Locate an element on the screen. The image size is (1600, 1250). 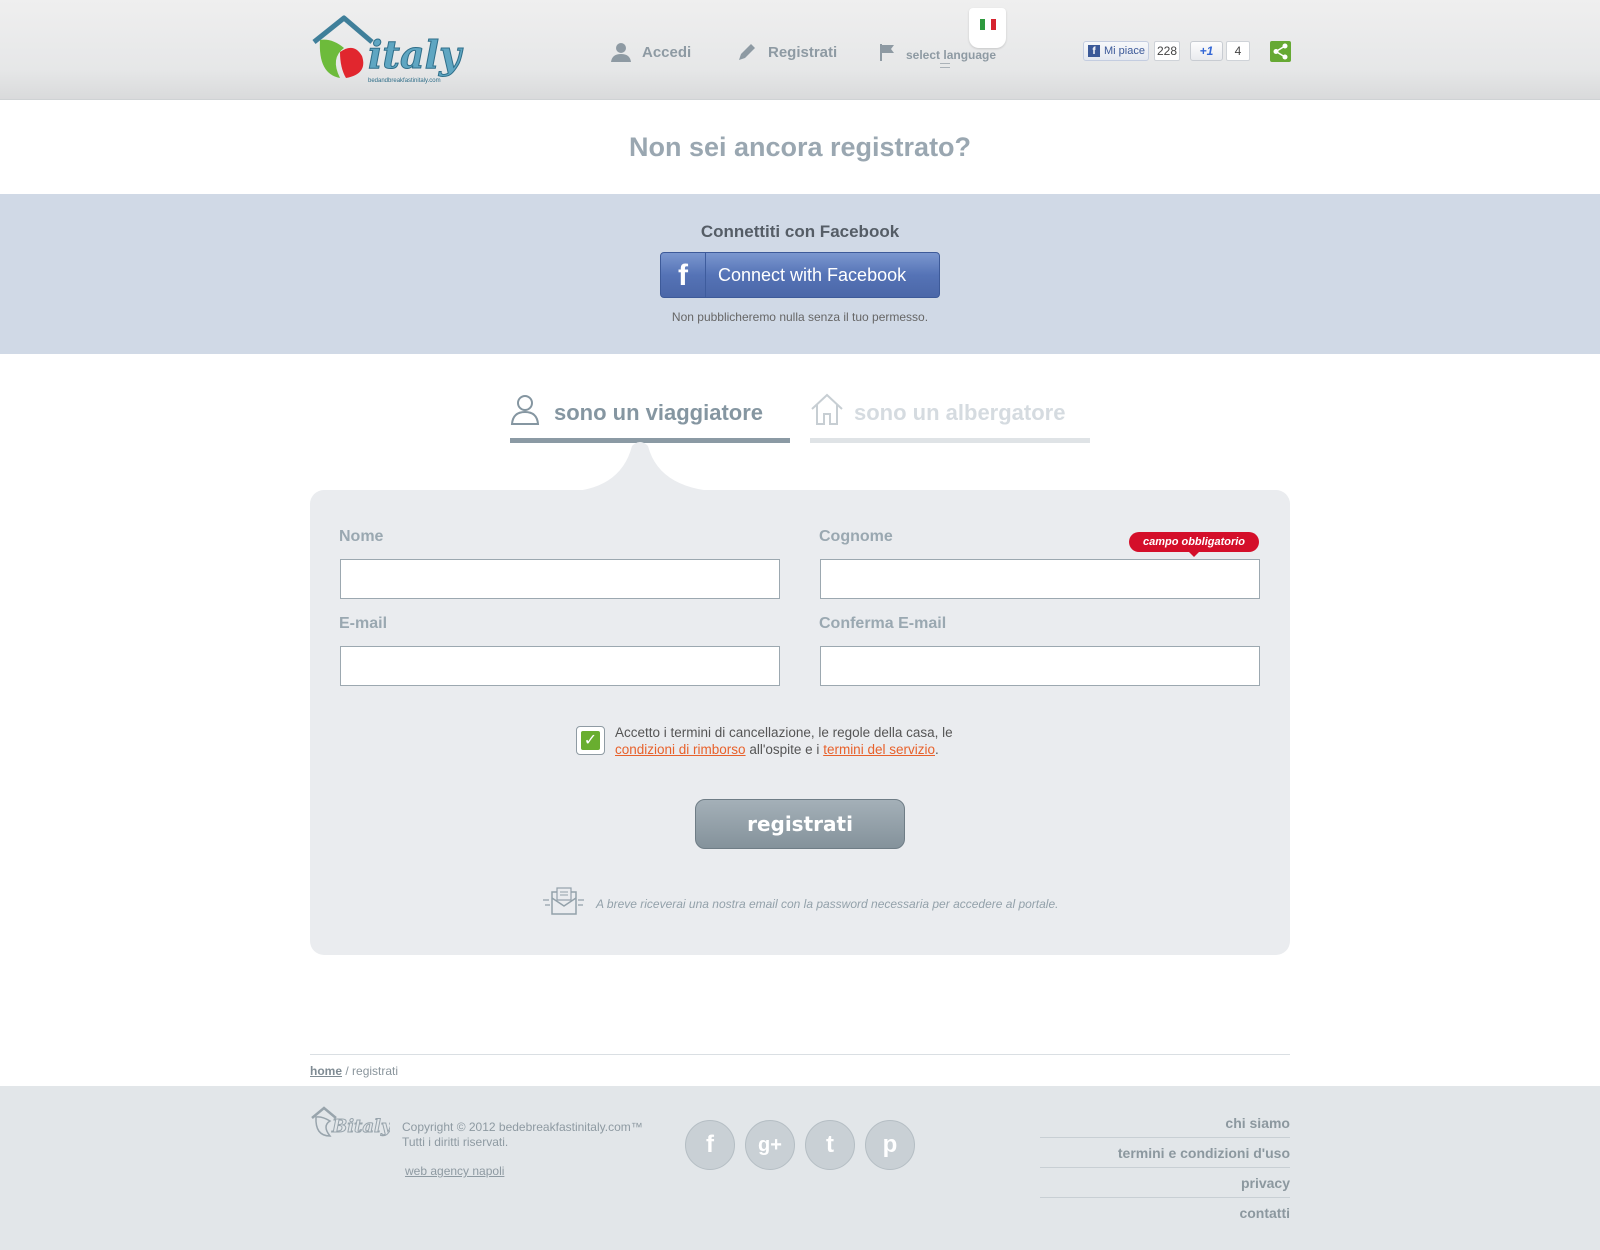
email-label: E-mail is located at coordinates (363, 623).